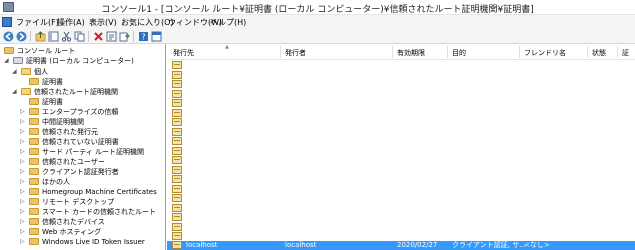  I want to click on column-status: 状態, so click(599, 53).